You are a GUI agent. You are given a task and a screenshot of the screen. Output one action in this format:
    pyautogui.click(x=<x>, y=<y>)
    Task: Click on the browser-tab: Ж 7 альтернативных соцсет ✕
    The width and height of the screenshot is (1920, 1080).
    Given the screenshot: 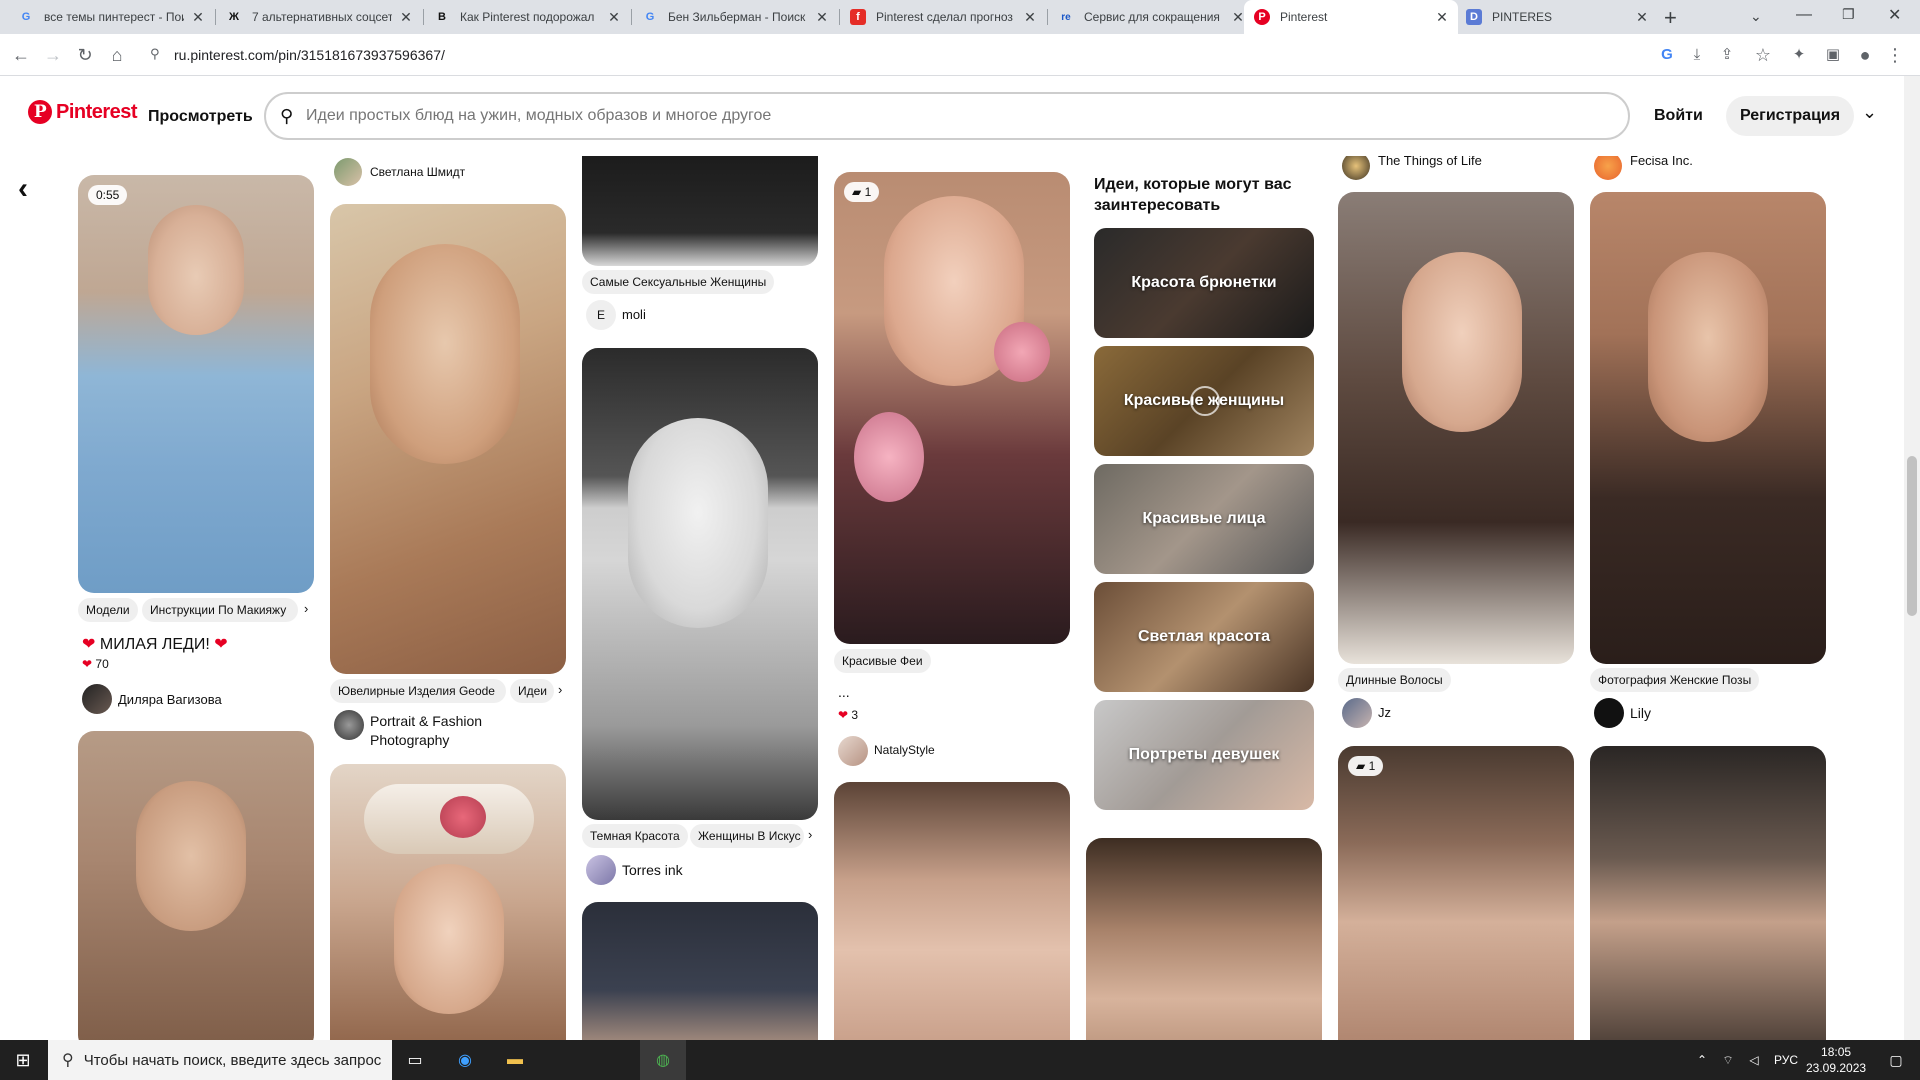 What is the action you would take?
    pyautogui.click(x=319, y=17)
    